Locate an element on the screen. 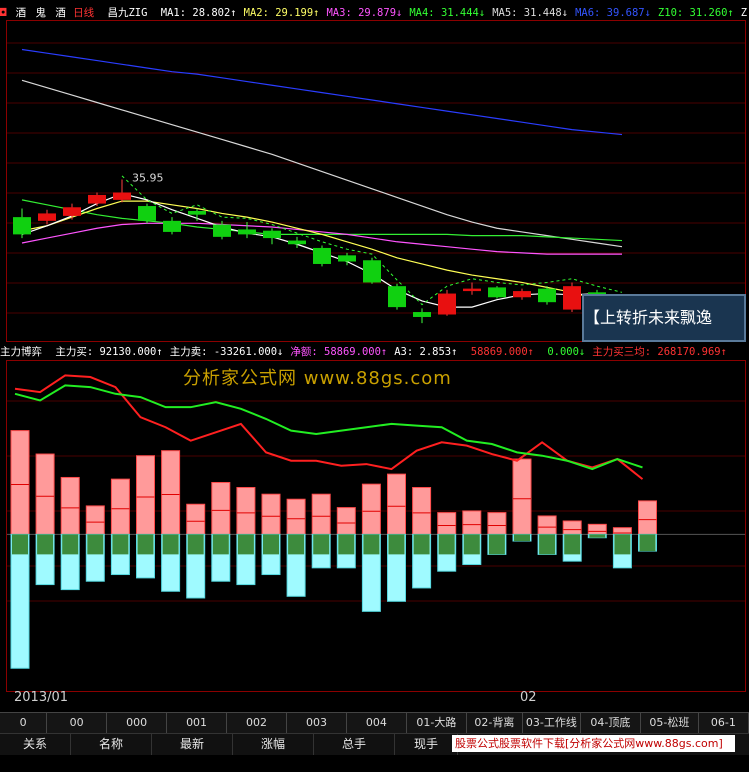  ma-value-5: MA6: 39.687↓ is located at coordinates (613, 13).